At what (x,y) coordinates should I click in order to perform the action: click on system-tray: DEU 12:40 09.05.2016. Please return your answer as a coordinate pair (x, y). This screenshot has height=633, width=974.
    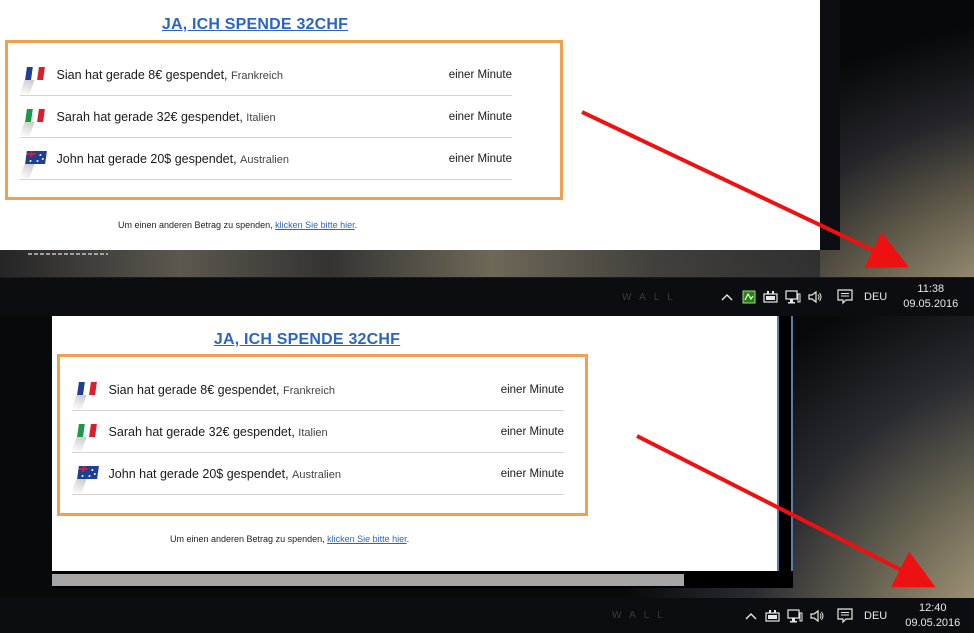
    Looking at the image, I should click on (850, 615).